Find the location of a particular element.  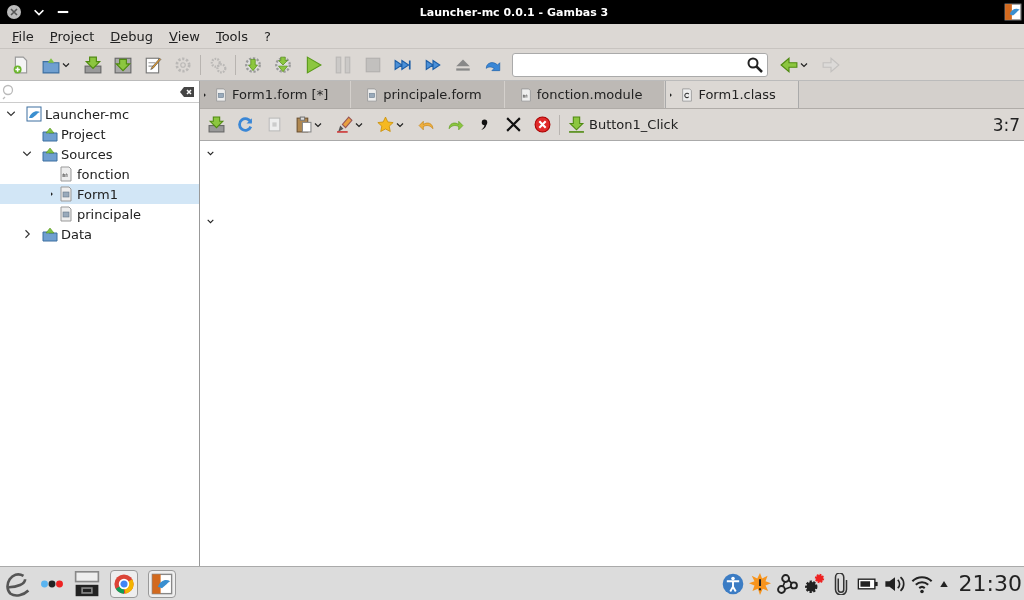

tree-item: Sources is located at coordinates (99, 154).